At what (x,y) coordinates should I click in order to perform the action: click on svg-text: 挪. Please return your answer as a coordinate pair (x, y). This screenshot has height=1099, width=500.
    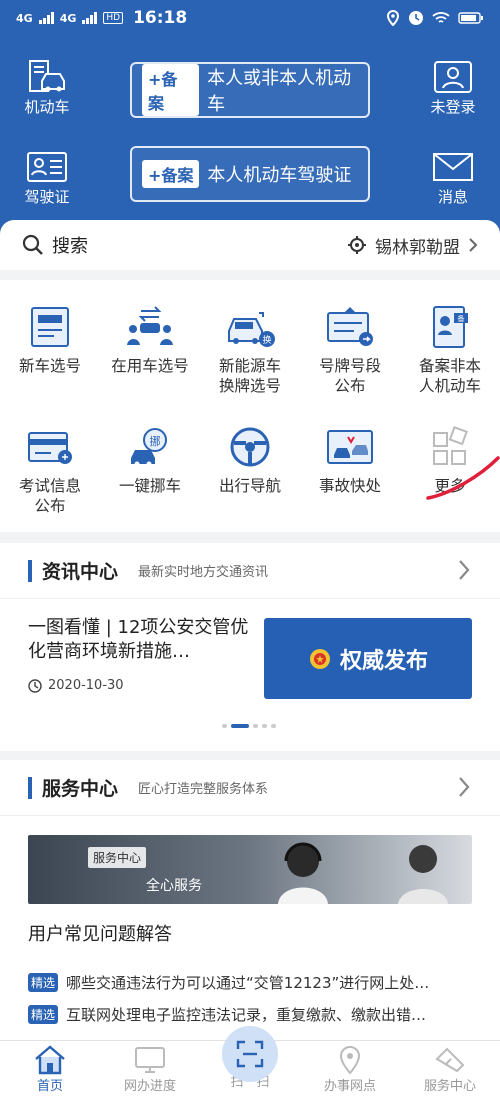
    Looking at the image, I should click on (155, 441).